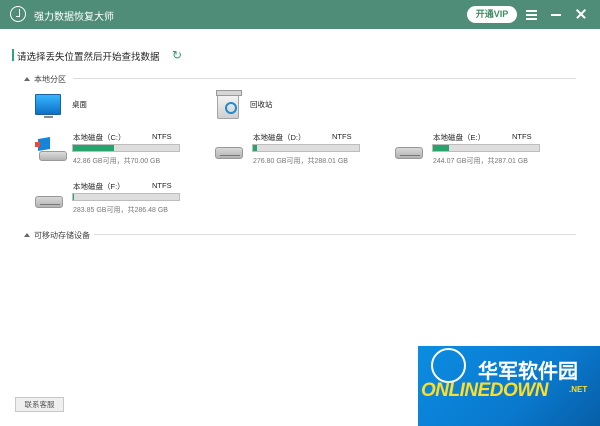 The image size is (600, 426). What do you see at coordinates (117, 161) in the screenshot?
I see `drive-size-text: 42.86 GB可用，共70.00 GB` at bounding box center [117, 161].